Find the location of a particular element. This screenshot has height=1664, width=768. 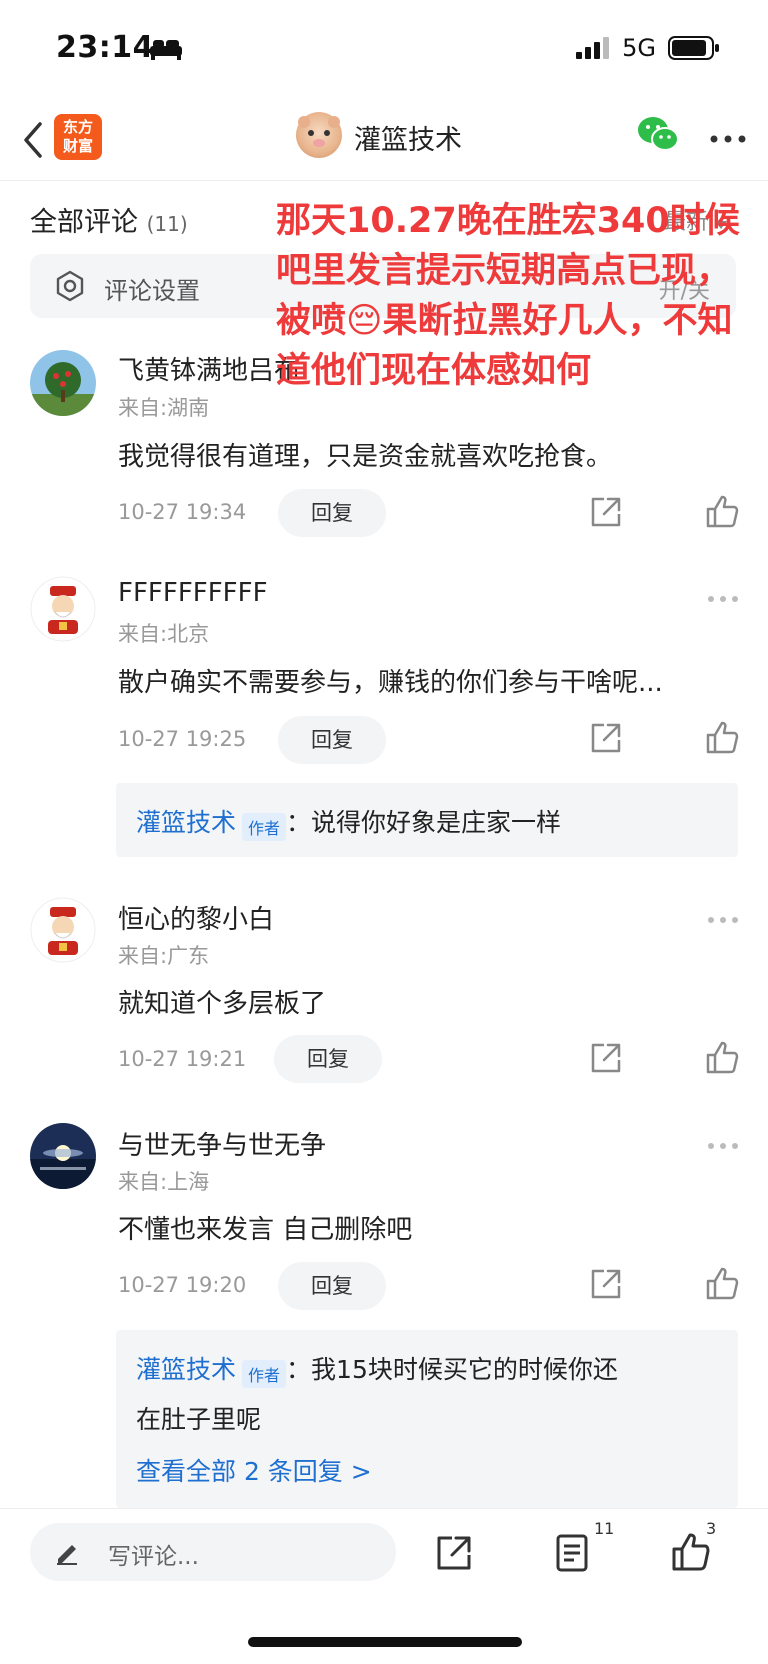

home-indicator is located at coordinates (385, 1642).